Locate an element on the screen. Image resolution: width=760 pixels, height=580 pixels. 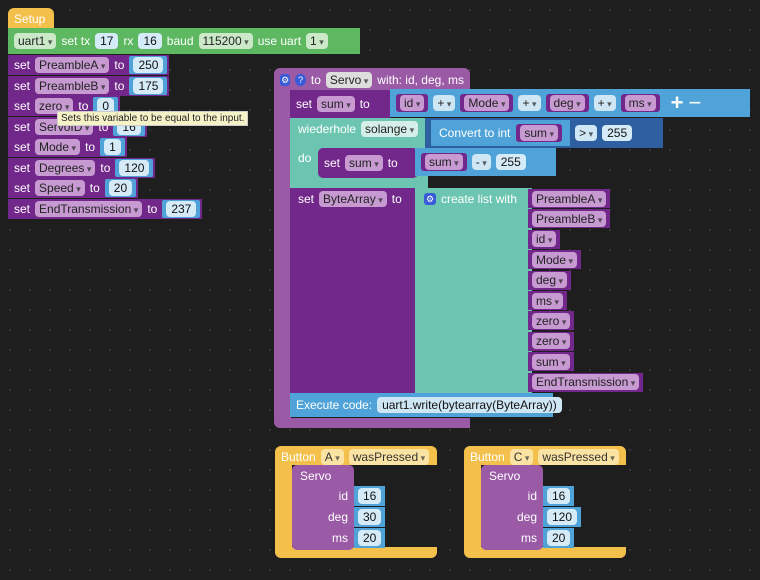
to-label: to is located at coordinates (119, 65).